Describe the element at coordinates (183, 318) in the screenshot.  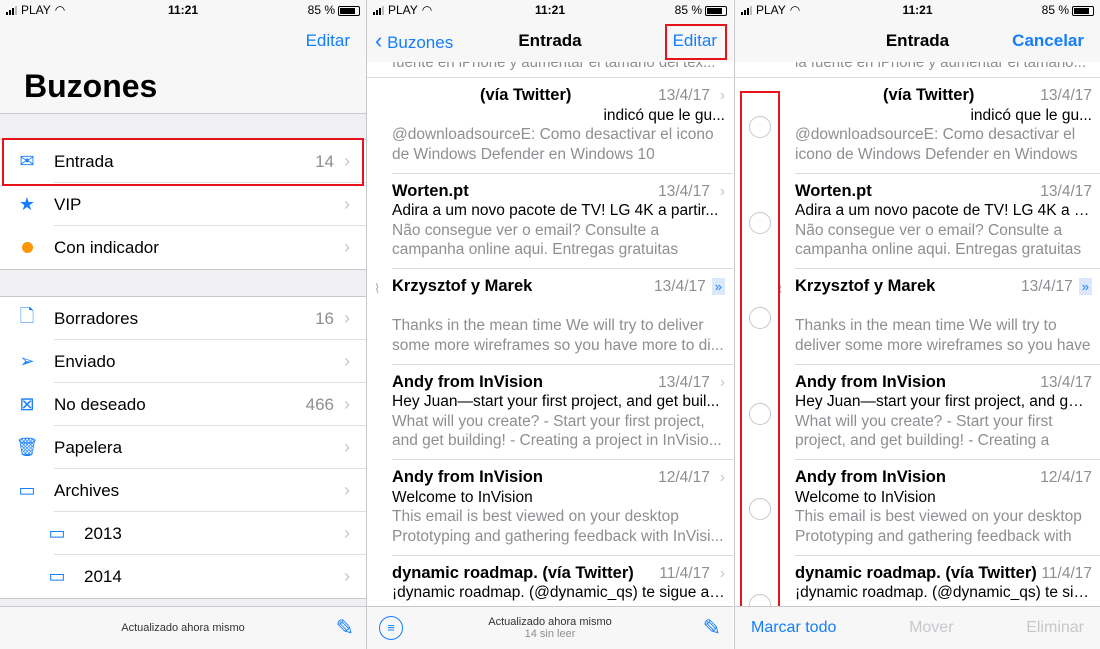
I see `mailbox-borradores: 🗋 Borradores 16 ›` at that location.